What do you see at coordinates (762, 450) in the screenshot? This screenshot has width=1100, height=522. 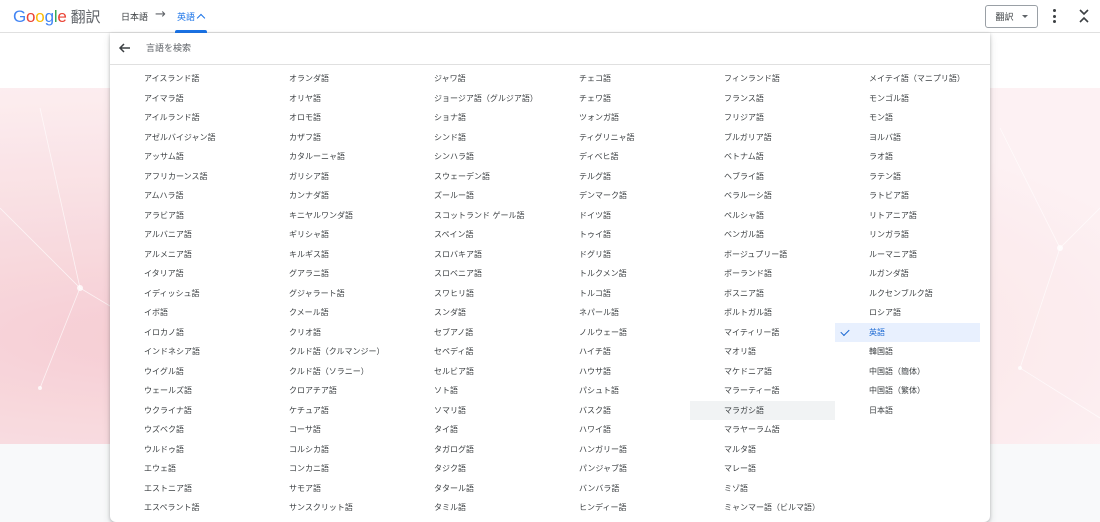 I see `language-option: マルタ語` at bounding box center [762, 450].